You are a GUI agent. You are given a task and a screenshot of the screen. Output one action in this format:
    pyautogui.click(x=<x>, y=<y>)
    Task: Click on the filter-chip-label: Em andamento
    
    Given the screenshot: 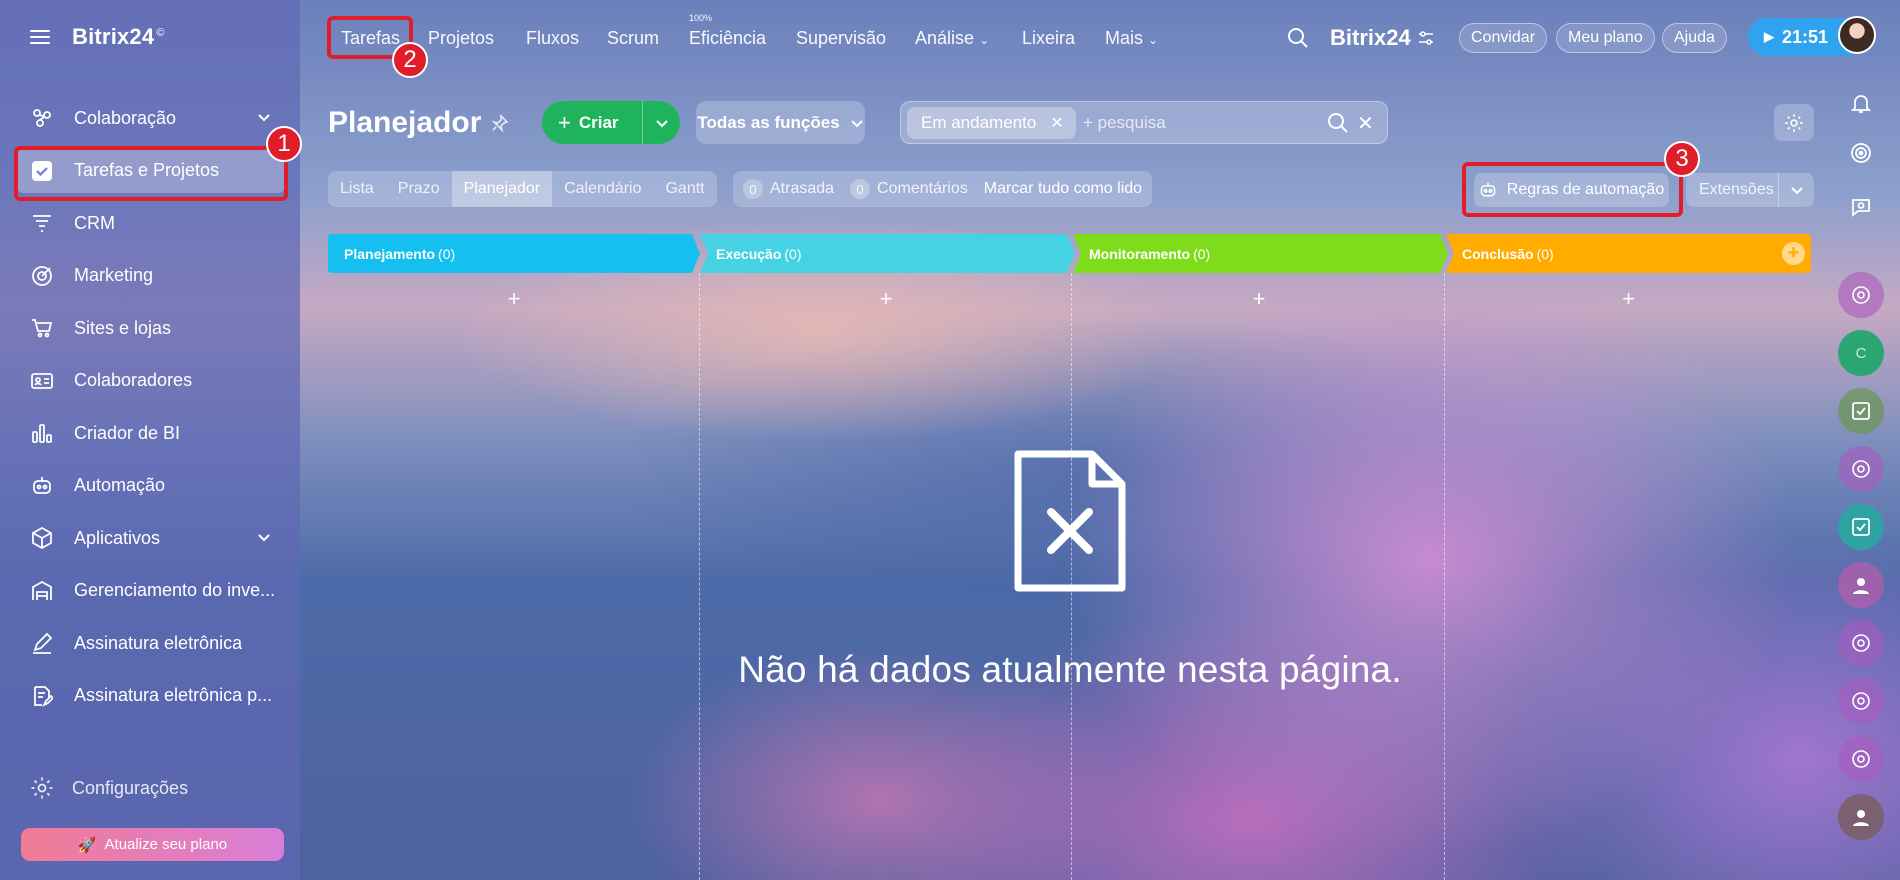 What is the action you would take?
    pyautogui.click(x=979, y=122)
    